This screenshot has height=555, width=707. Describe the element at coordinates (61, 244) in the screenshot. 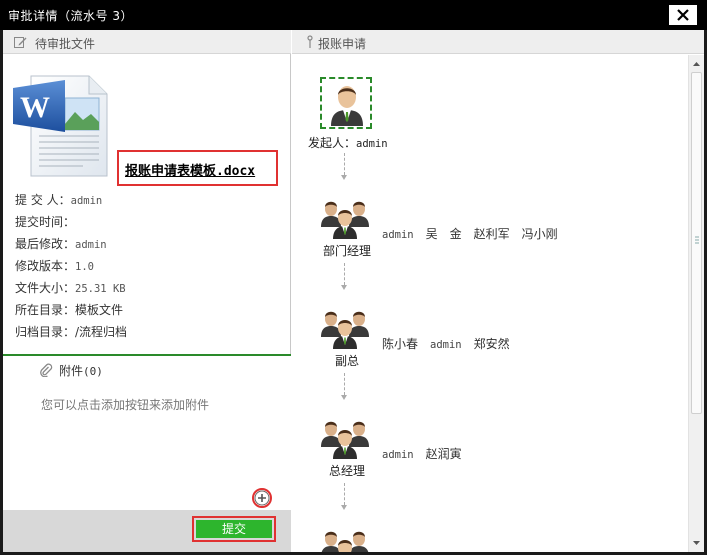

I see `meta-last-modified: 最后修改：admin` at that location.